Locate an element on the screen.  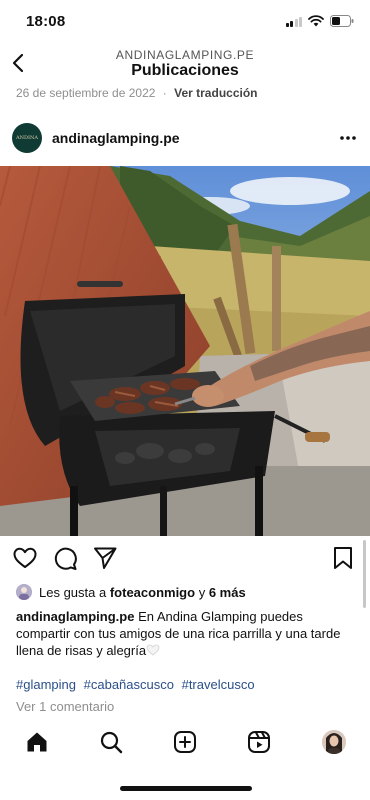
hashtags: #glamping #cabañascusco #travelcusco is located at coordinates (137, 684).